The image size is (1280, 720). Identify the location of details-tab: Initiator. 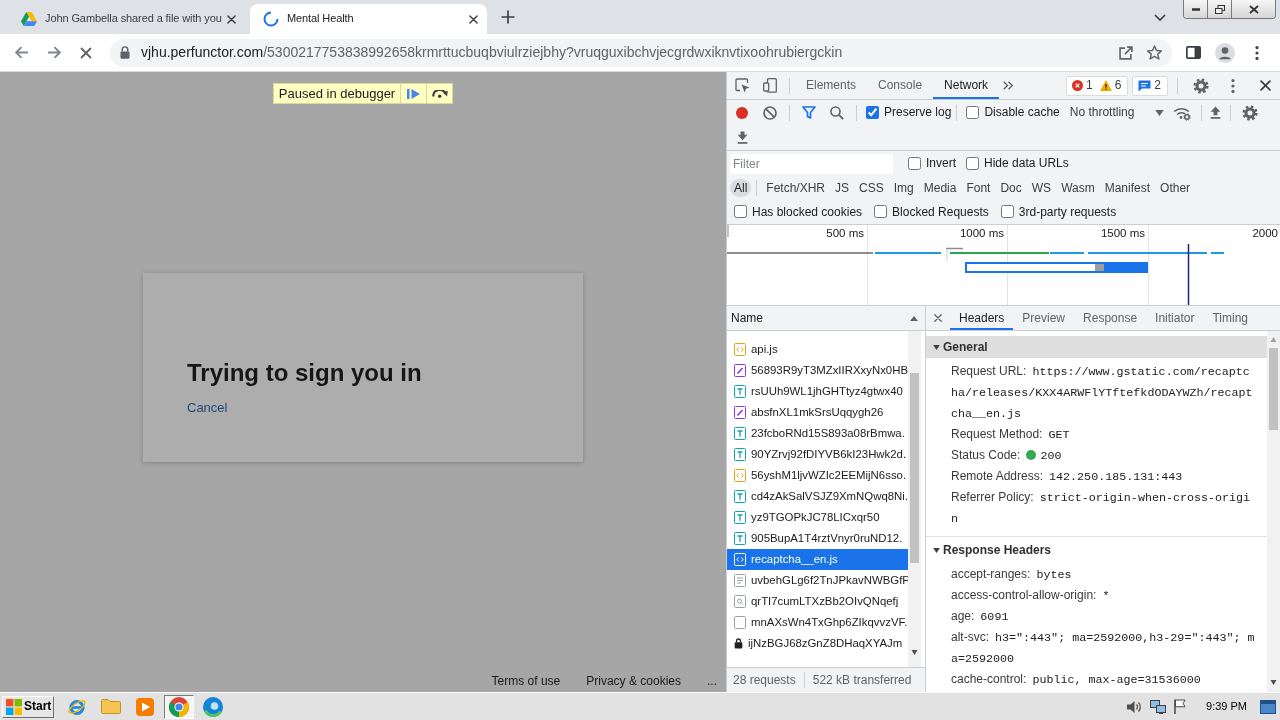
(1175, 318).